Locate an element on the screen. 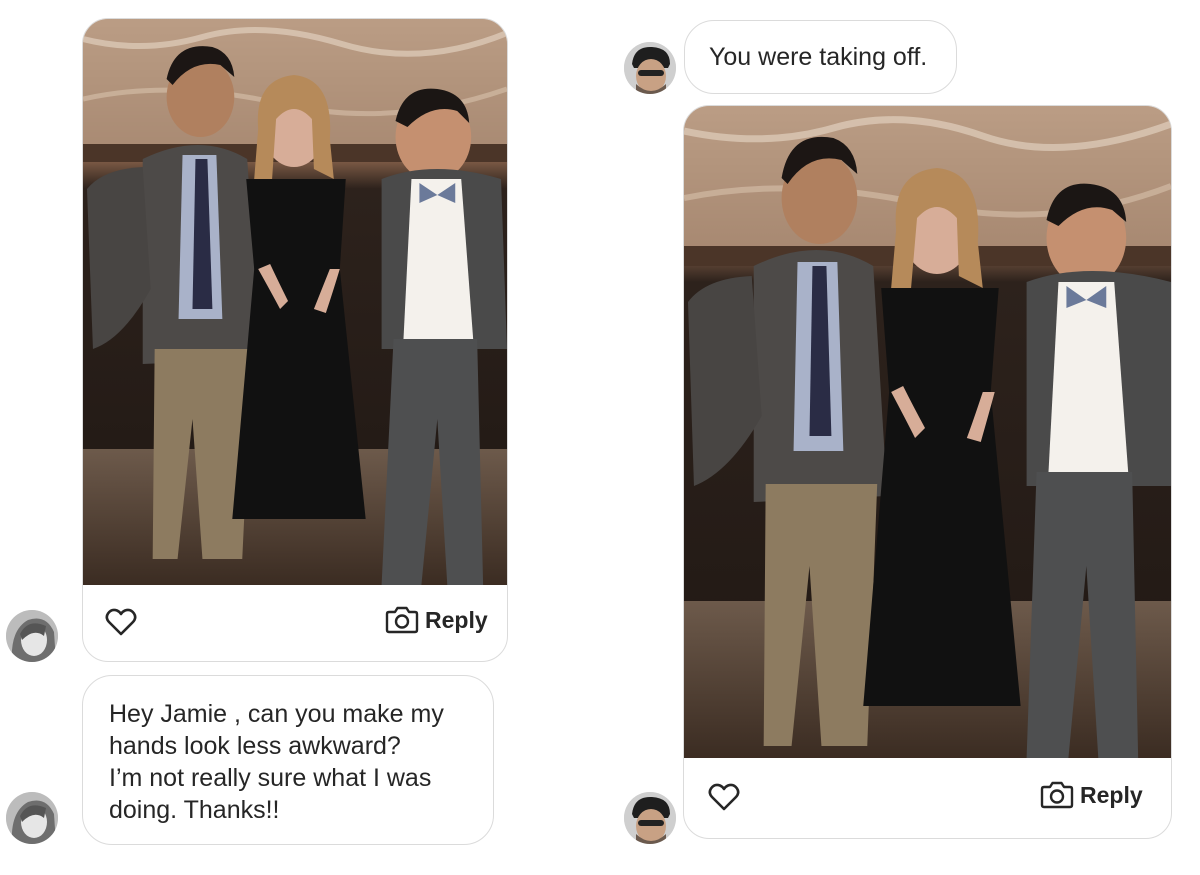  right-card-footer: Reply is located at coordinates (927, 797).